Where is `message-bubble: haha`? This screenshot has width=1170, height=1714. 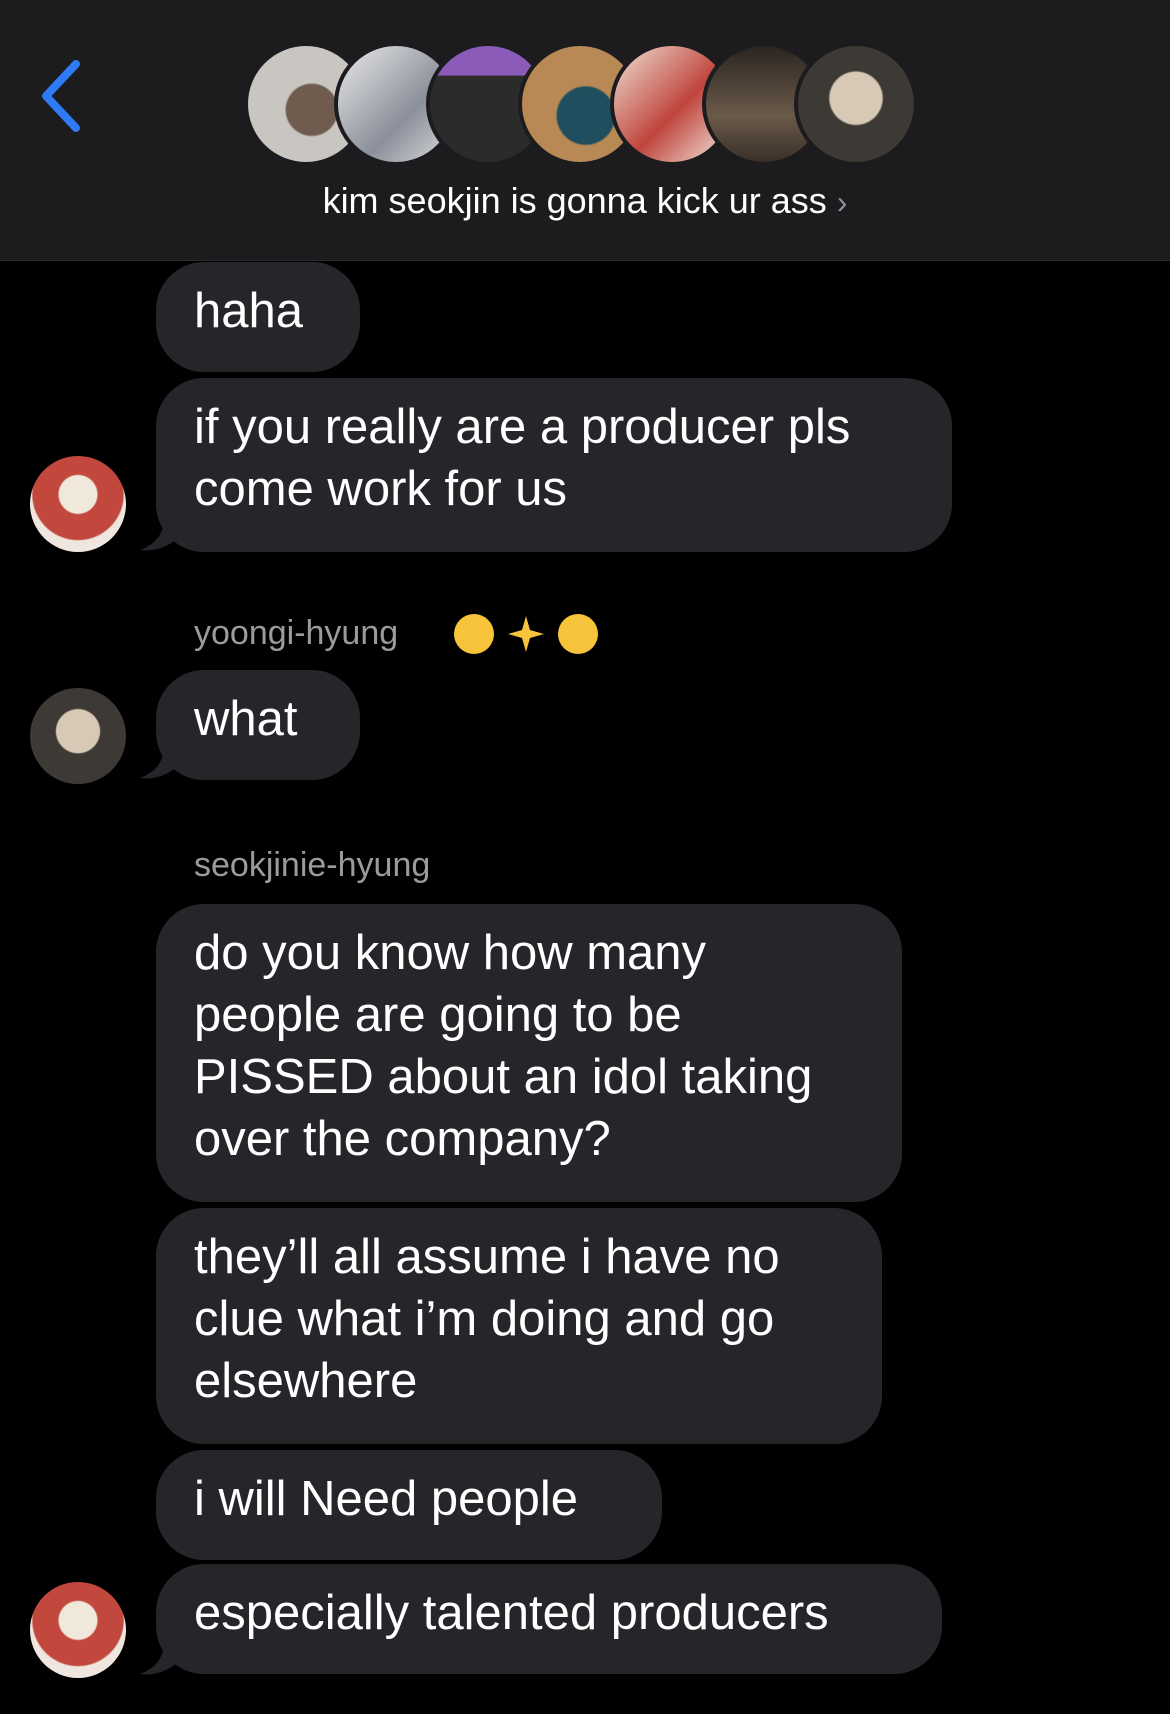
message-bubble: haha is located at coordinates (258, 317).